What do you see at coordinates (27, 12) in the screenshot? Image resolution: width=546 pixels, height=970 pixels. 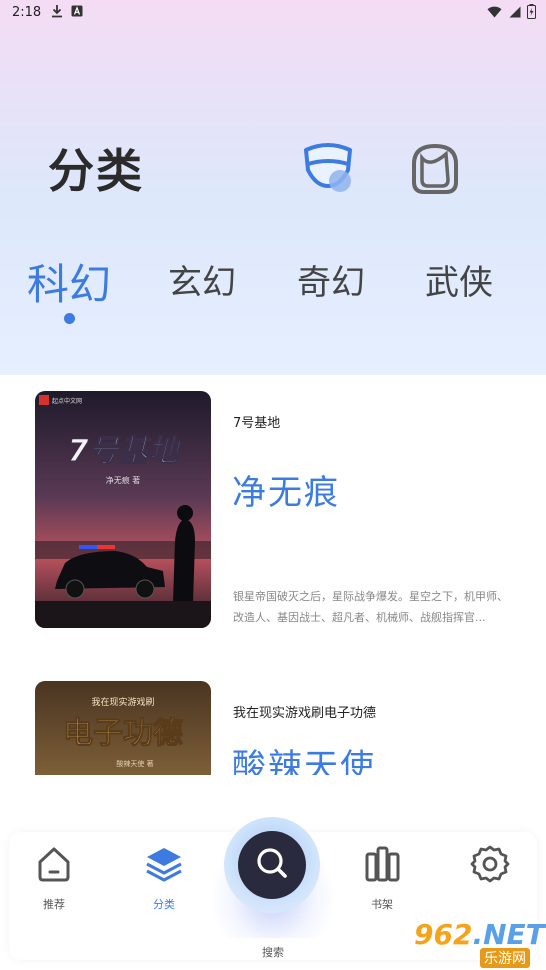 I see `status-time: 2:18` at bounding box center [27, 12].